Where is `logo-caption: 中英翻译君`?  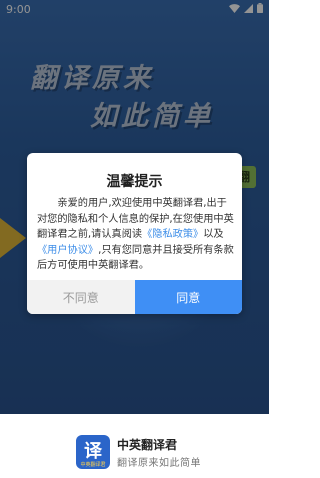 logo-caption: 中英翻译君 is located at coordinates (93, 465).